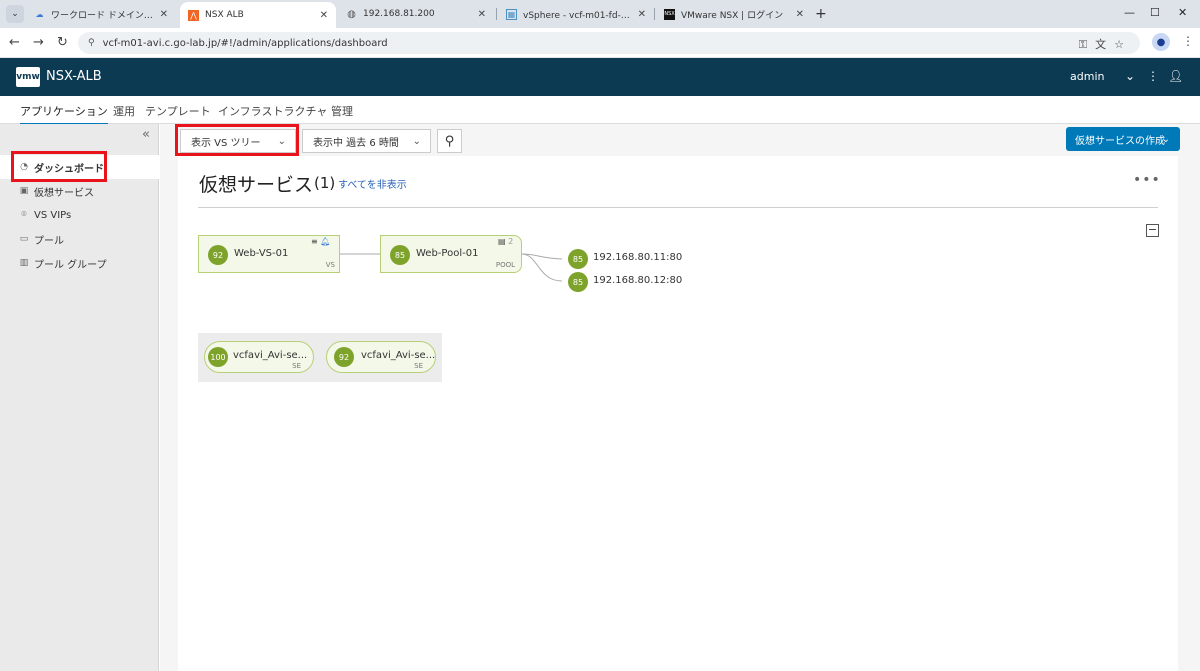 The height and width of the screenshot is (671, 1200). I want to click on search-icon: ⚲, so click(449, 141).